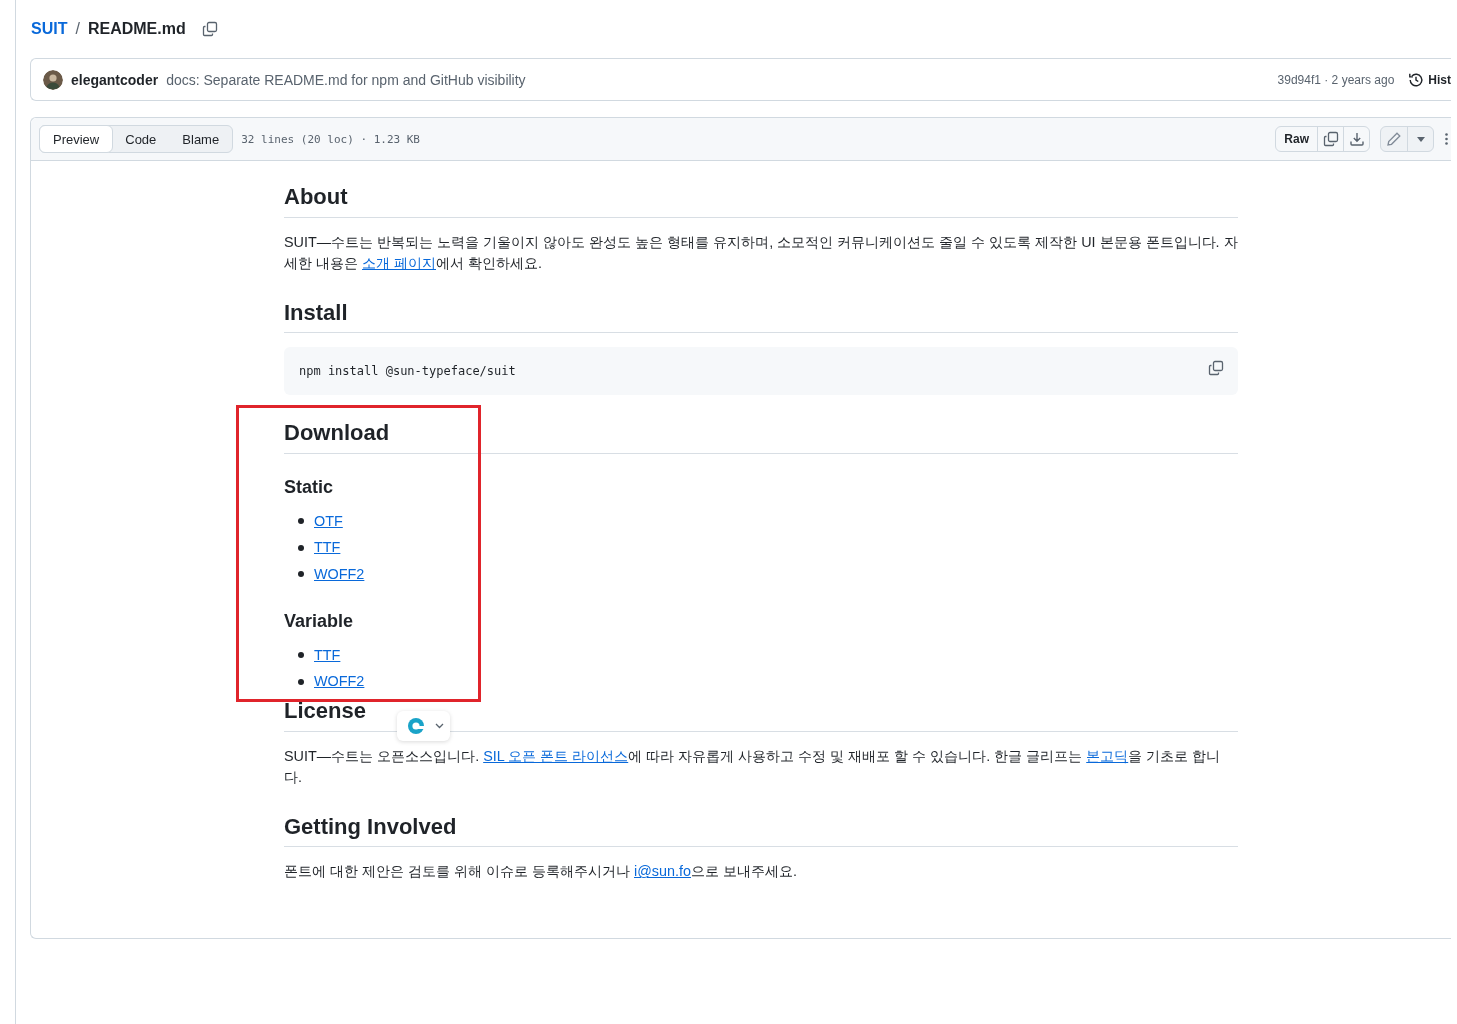  Describe the element at coordinates (49, 29) in the screenshot. I see `repo-link: SUIT` at that location.